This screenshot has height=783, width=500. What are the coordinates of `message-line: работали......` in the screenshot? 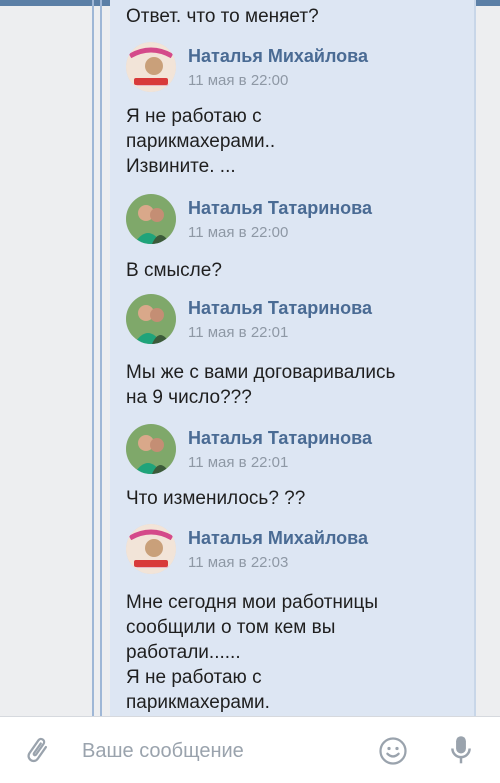 It's located at (183, 652).